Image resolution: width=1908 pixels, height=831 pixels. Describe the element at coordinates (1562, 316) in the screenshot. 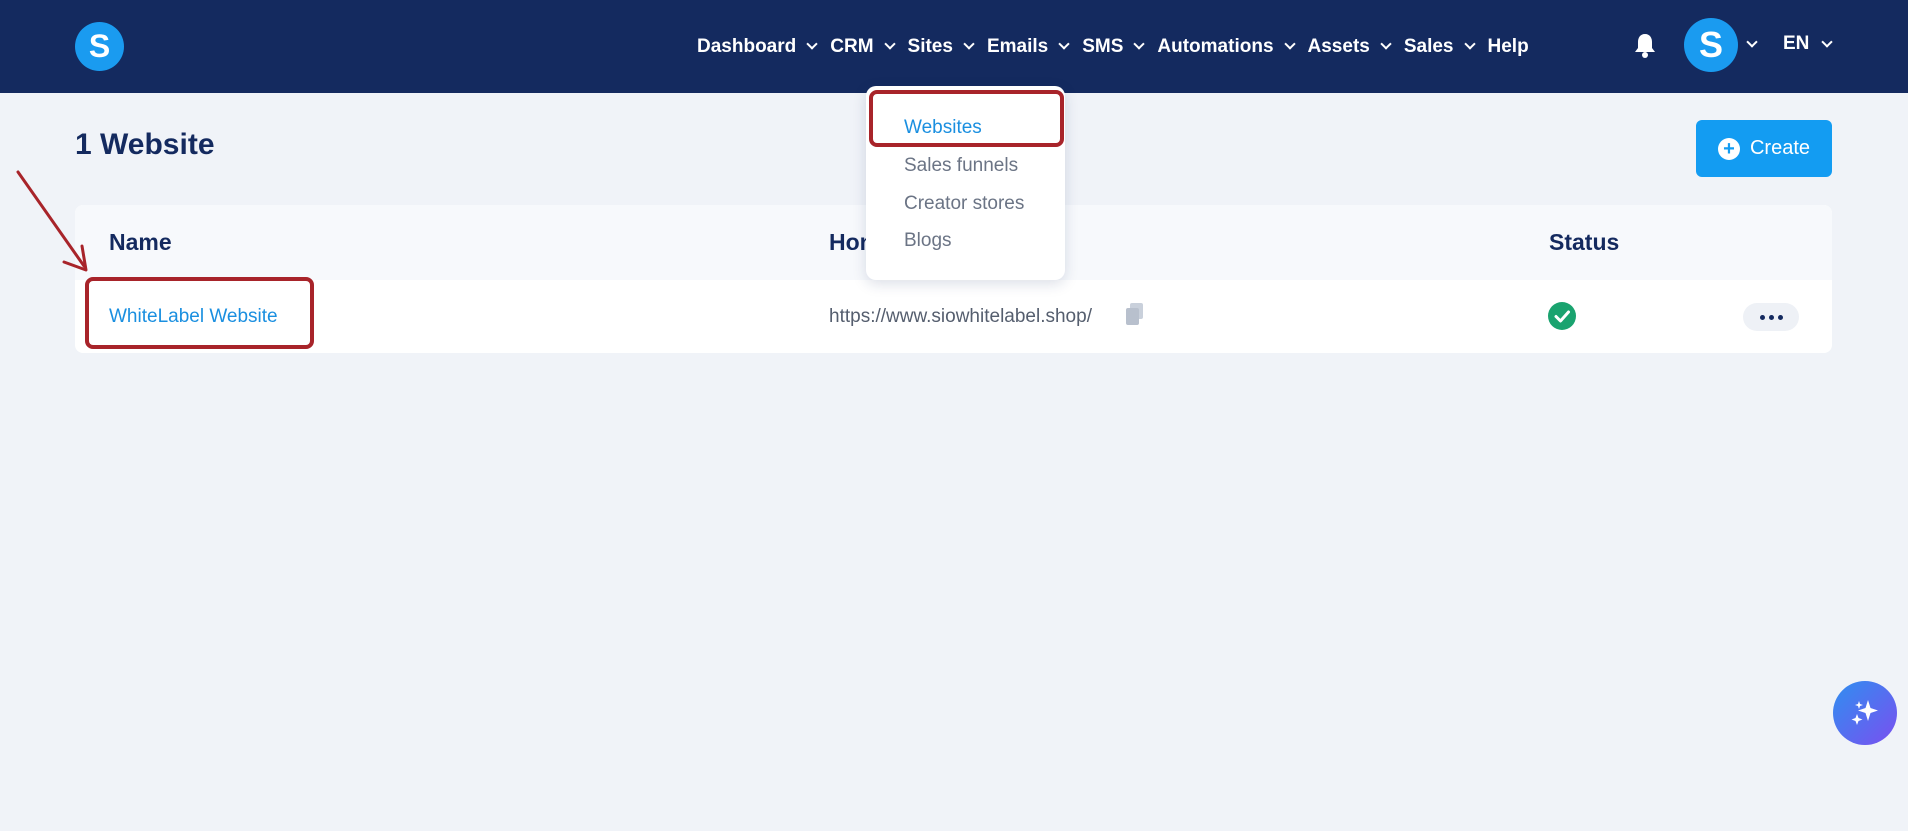

I see `check-circle-icon` at that location.